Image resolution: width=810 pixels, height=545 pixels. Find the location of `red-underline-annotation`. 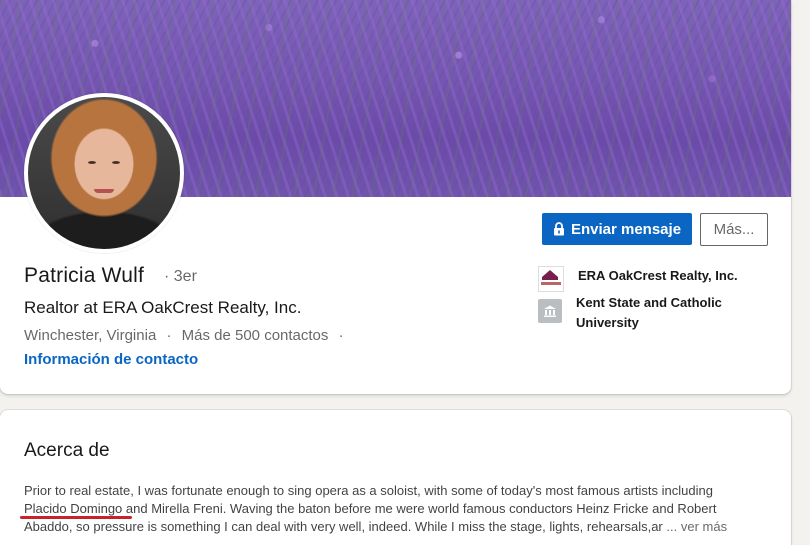

red-underline-annotation is located at coordinates (76, 517).